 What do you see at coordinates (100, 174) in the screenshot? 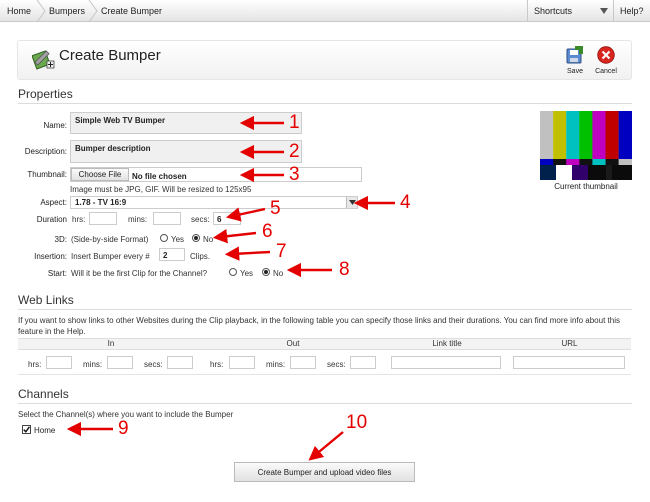
I see `choose-file-button: Choose File` at bounding box center [100, 174].